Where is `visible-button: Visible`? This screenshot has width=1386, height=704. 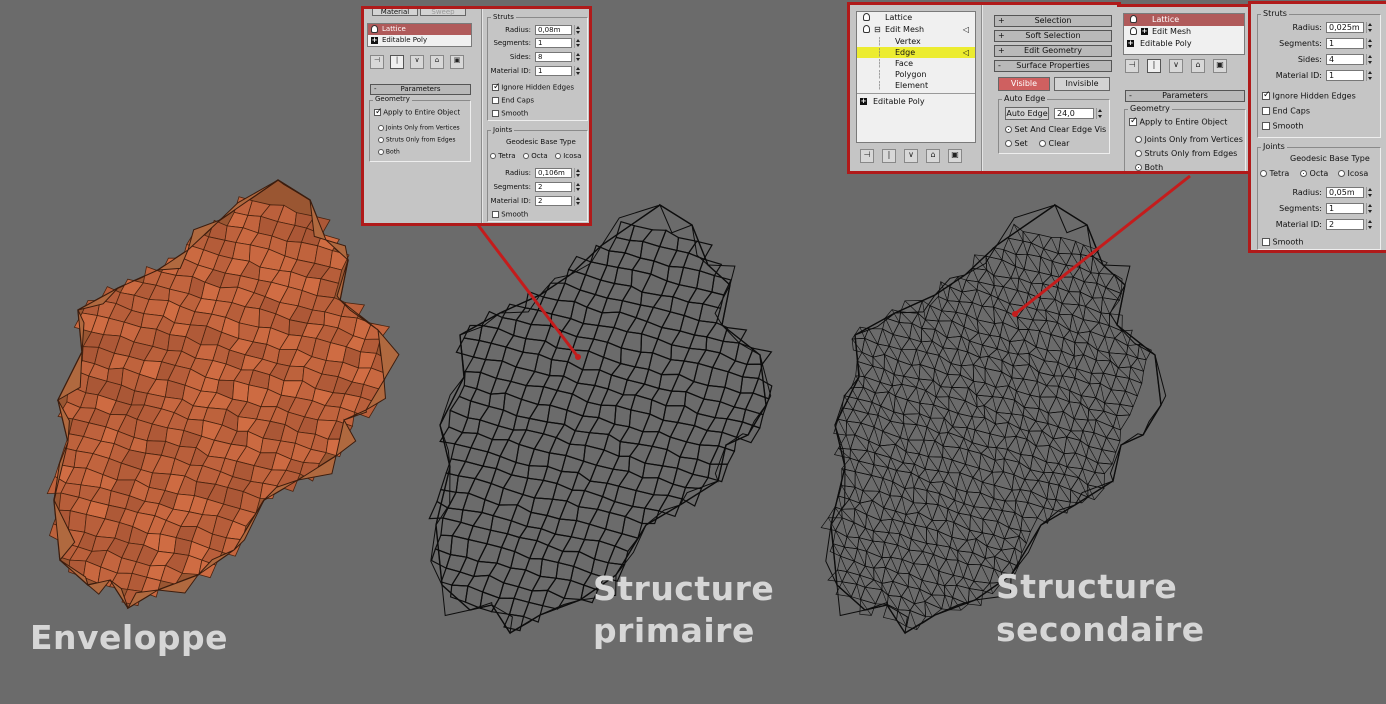
visible-button: Visible is located at coordinates (1024, 84).